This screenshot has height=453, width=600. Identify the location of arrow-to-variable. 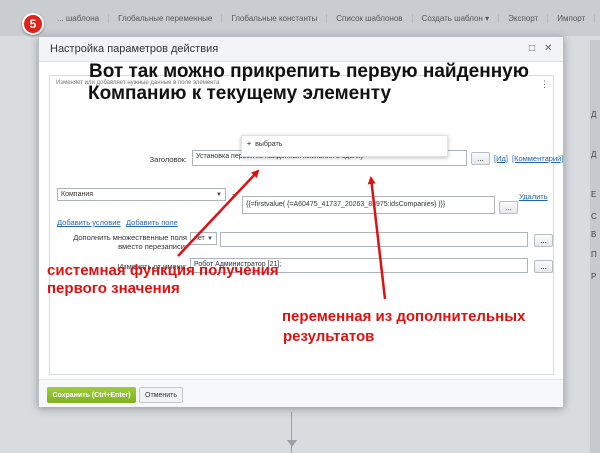
(377, 238).